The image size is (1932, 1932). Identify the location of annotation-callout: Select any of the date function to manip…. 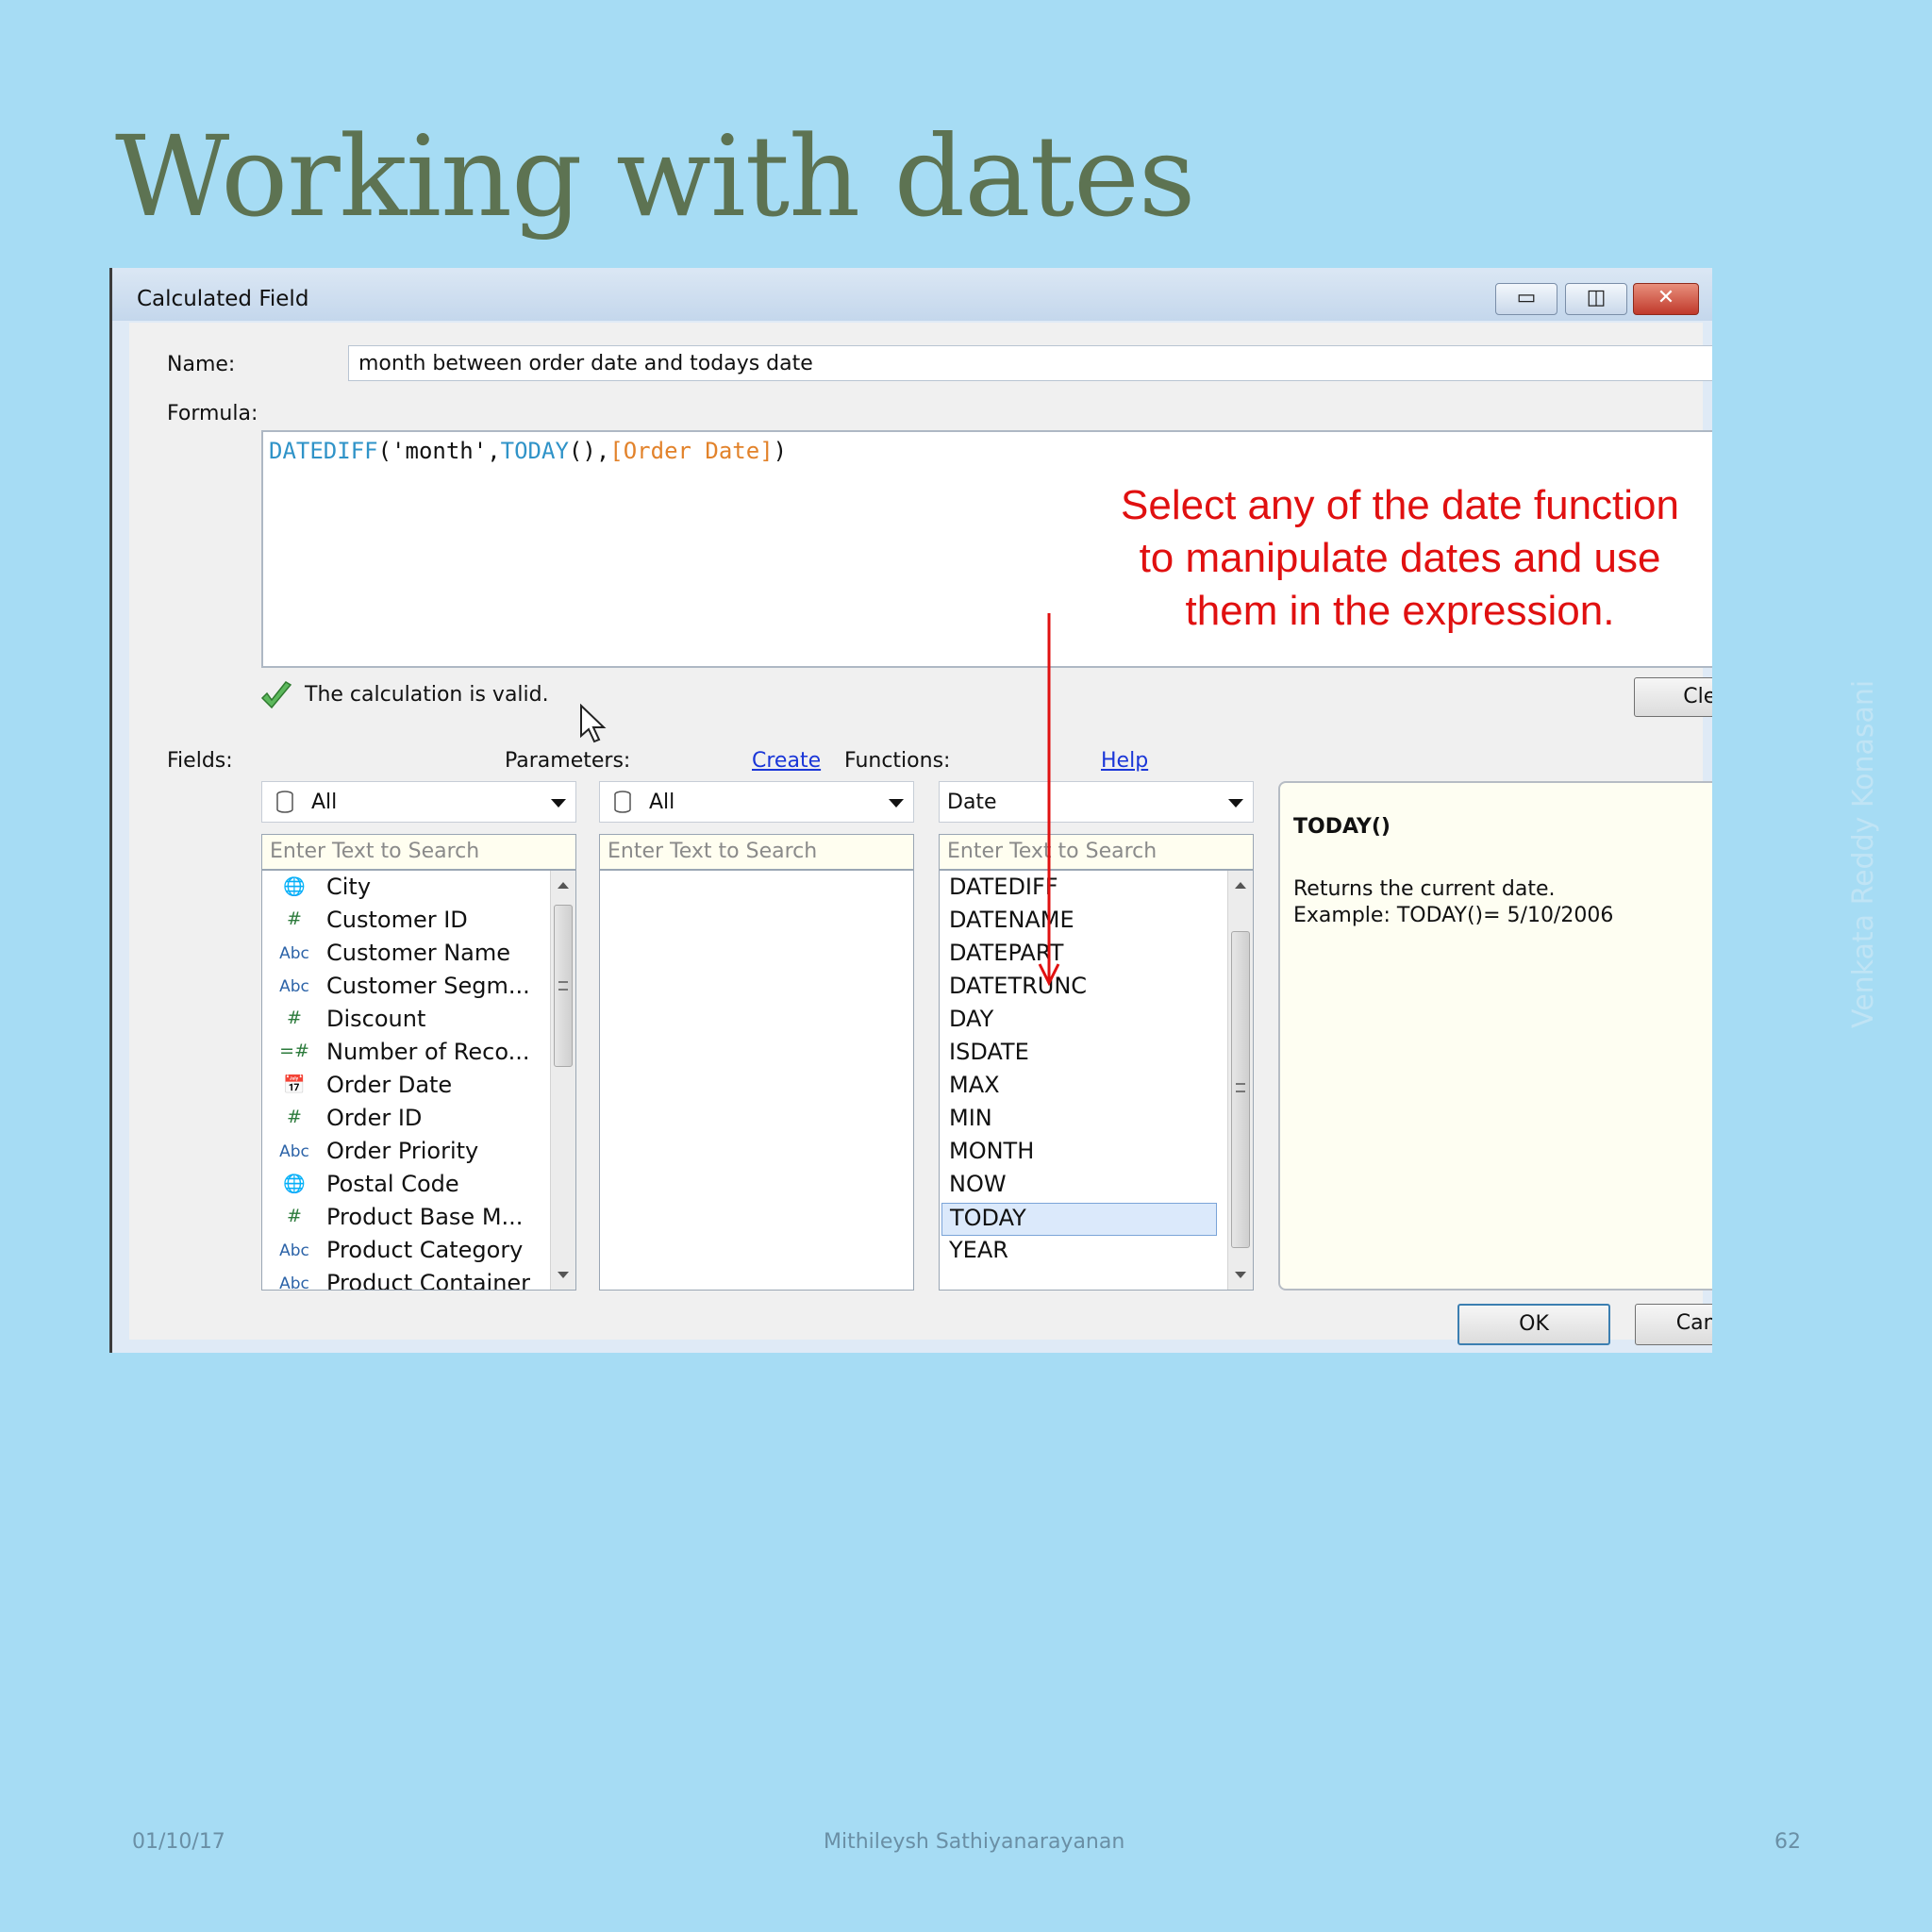
(1343, 558).